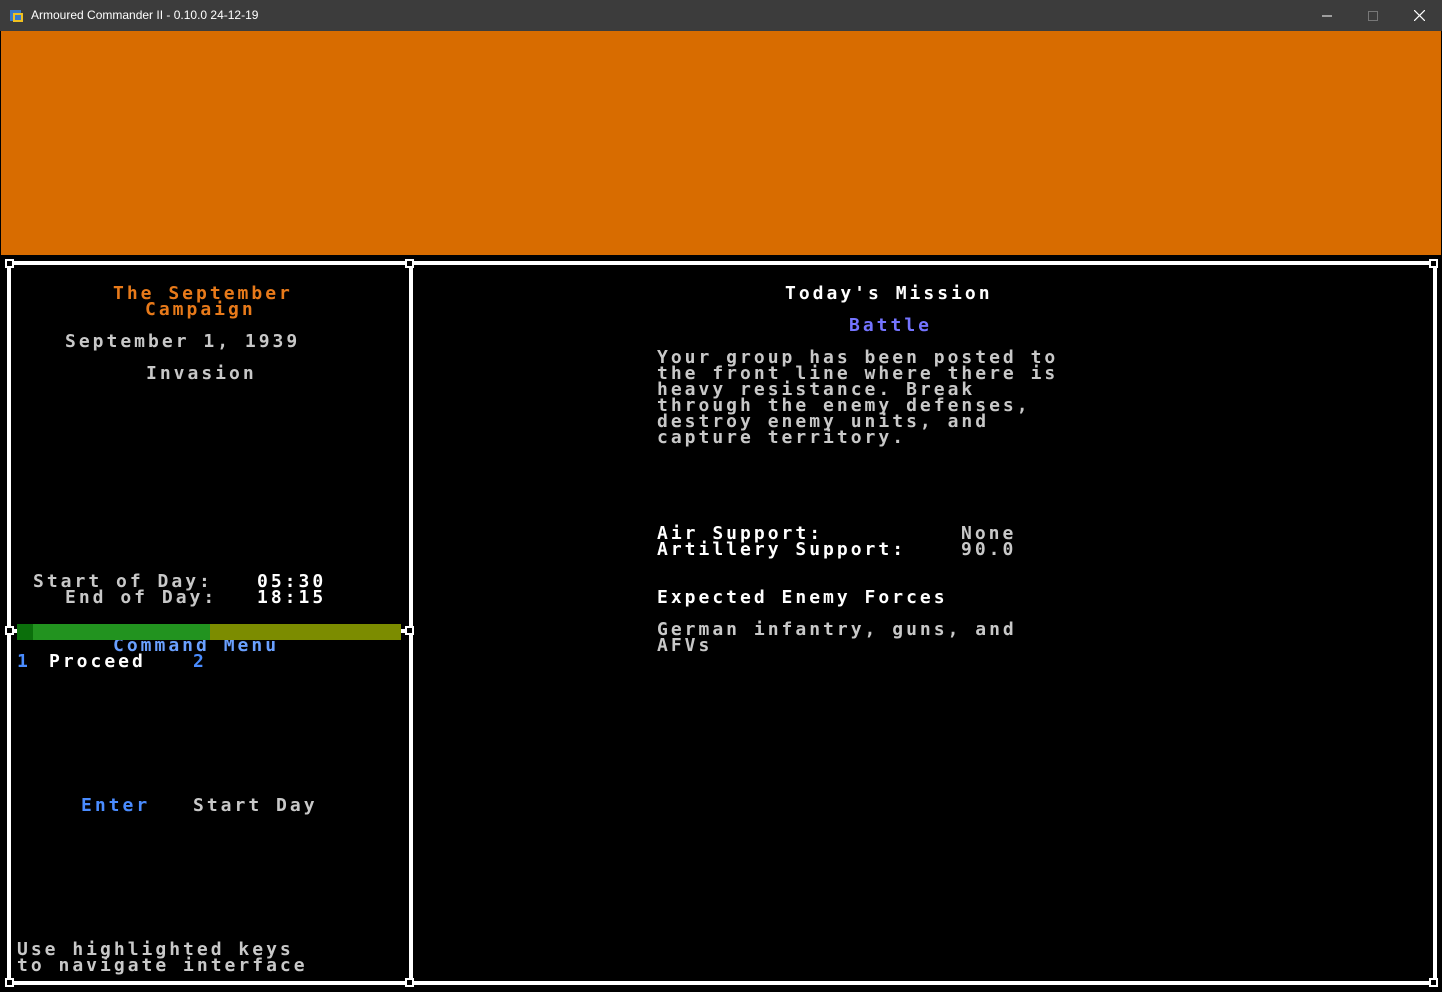 The image size is (1442, 992). I want to click on mission-type: Battle, so click(891, 325).